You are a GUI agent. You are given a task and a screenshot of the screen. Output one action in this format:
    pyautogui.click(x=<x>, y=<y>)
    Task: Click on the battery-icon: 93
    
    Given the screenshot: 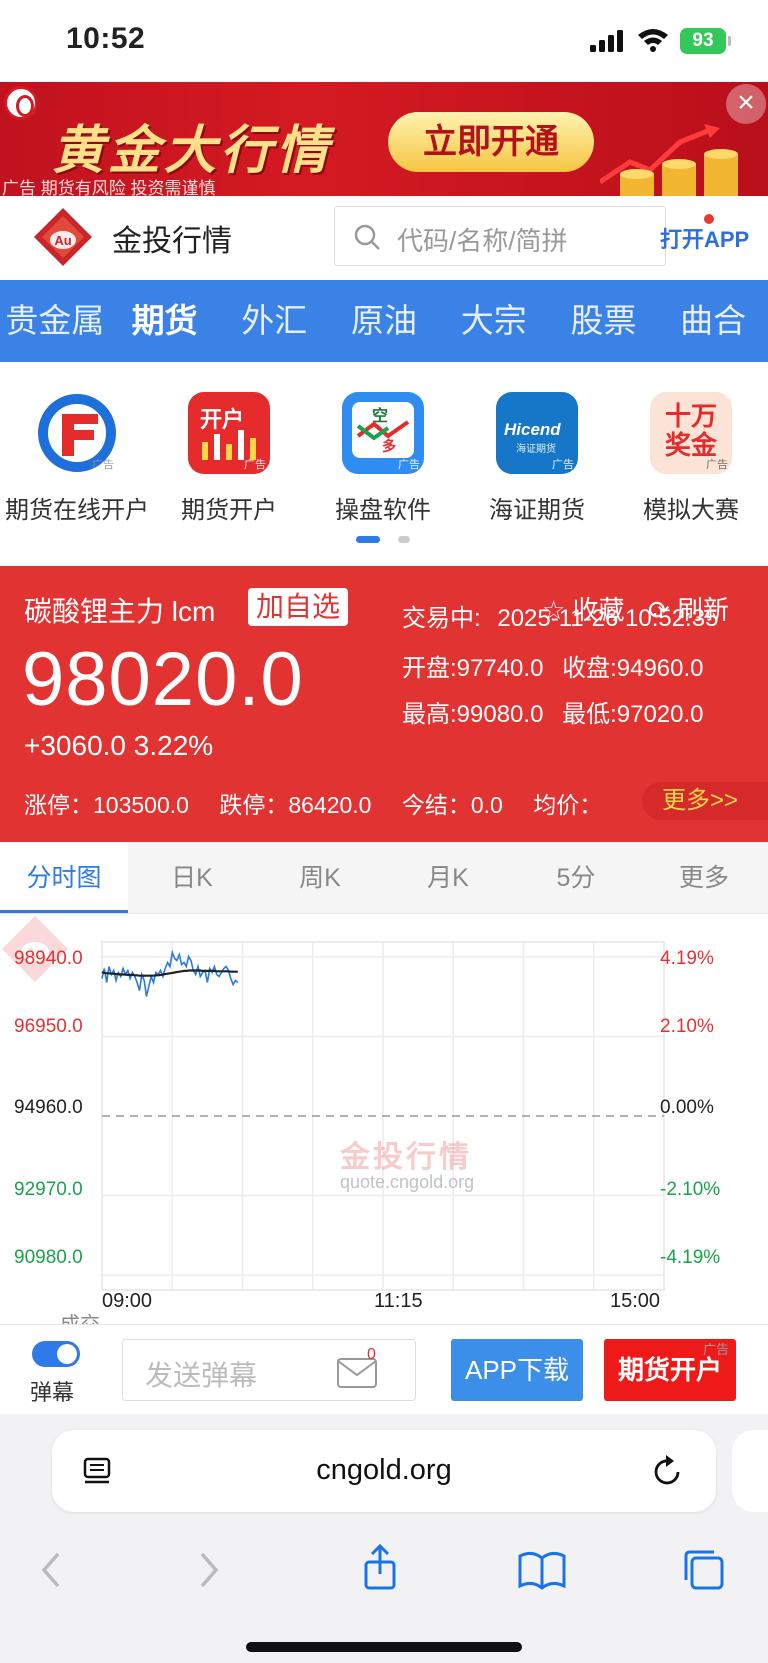 What is the action you would take?
    pyautogui.click(x=703, y=41)
    